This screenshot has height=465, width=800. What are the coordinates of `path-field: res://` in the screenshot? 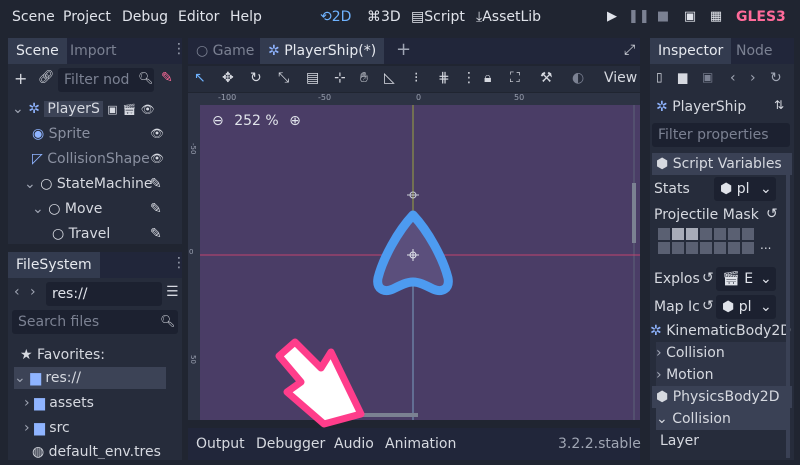 It's located at (104, 294).